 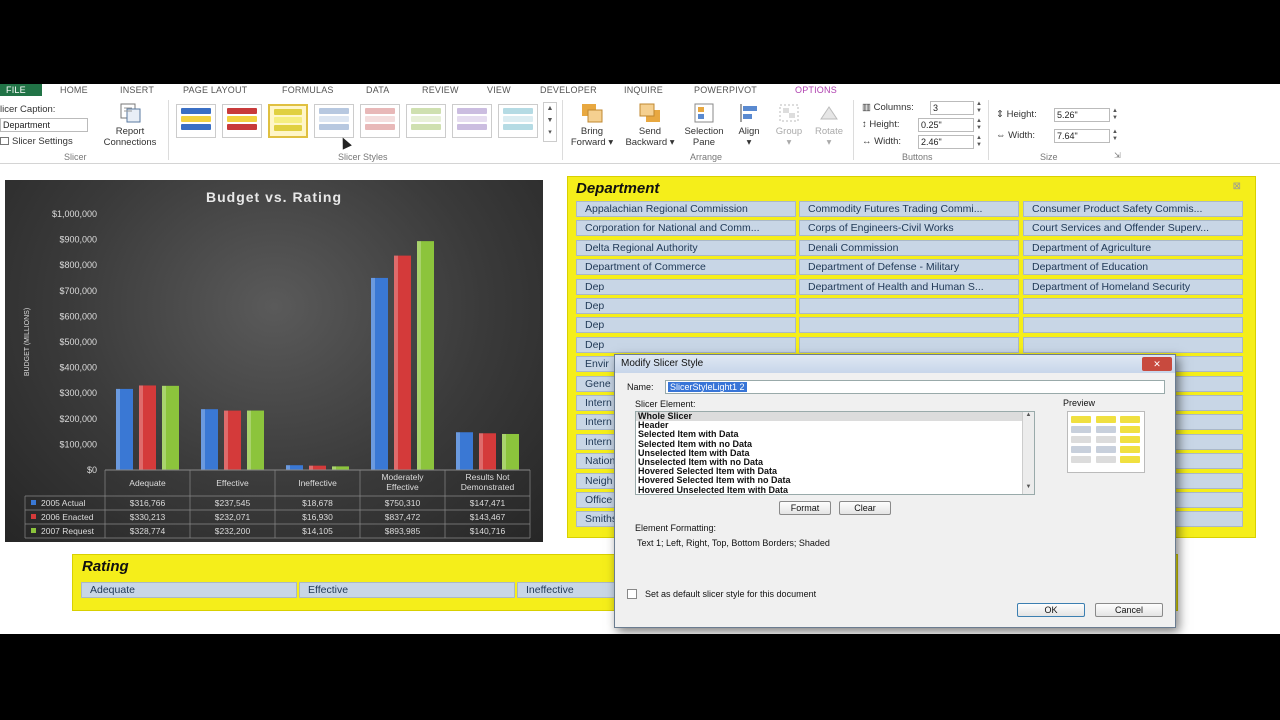 I want to click on slicer-caption-input: Department, so click(x=44, y=125).